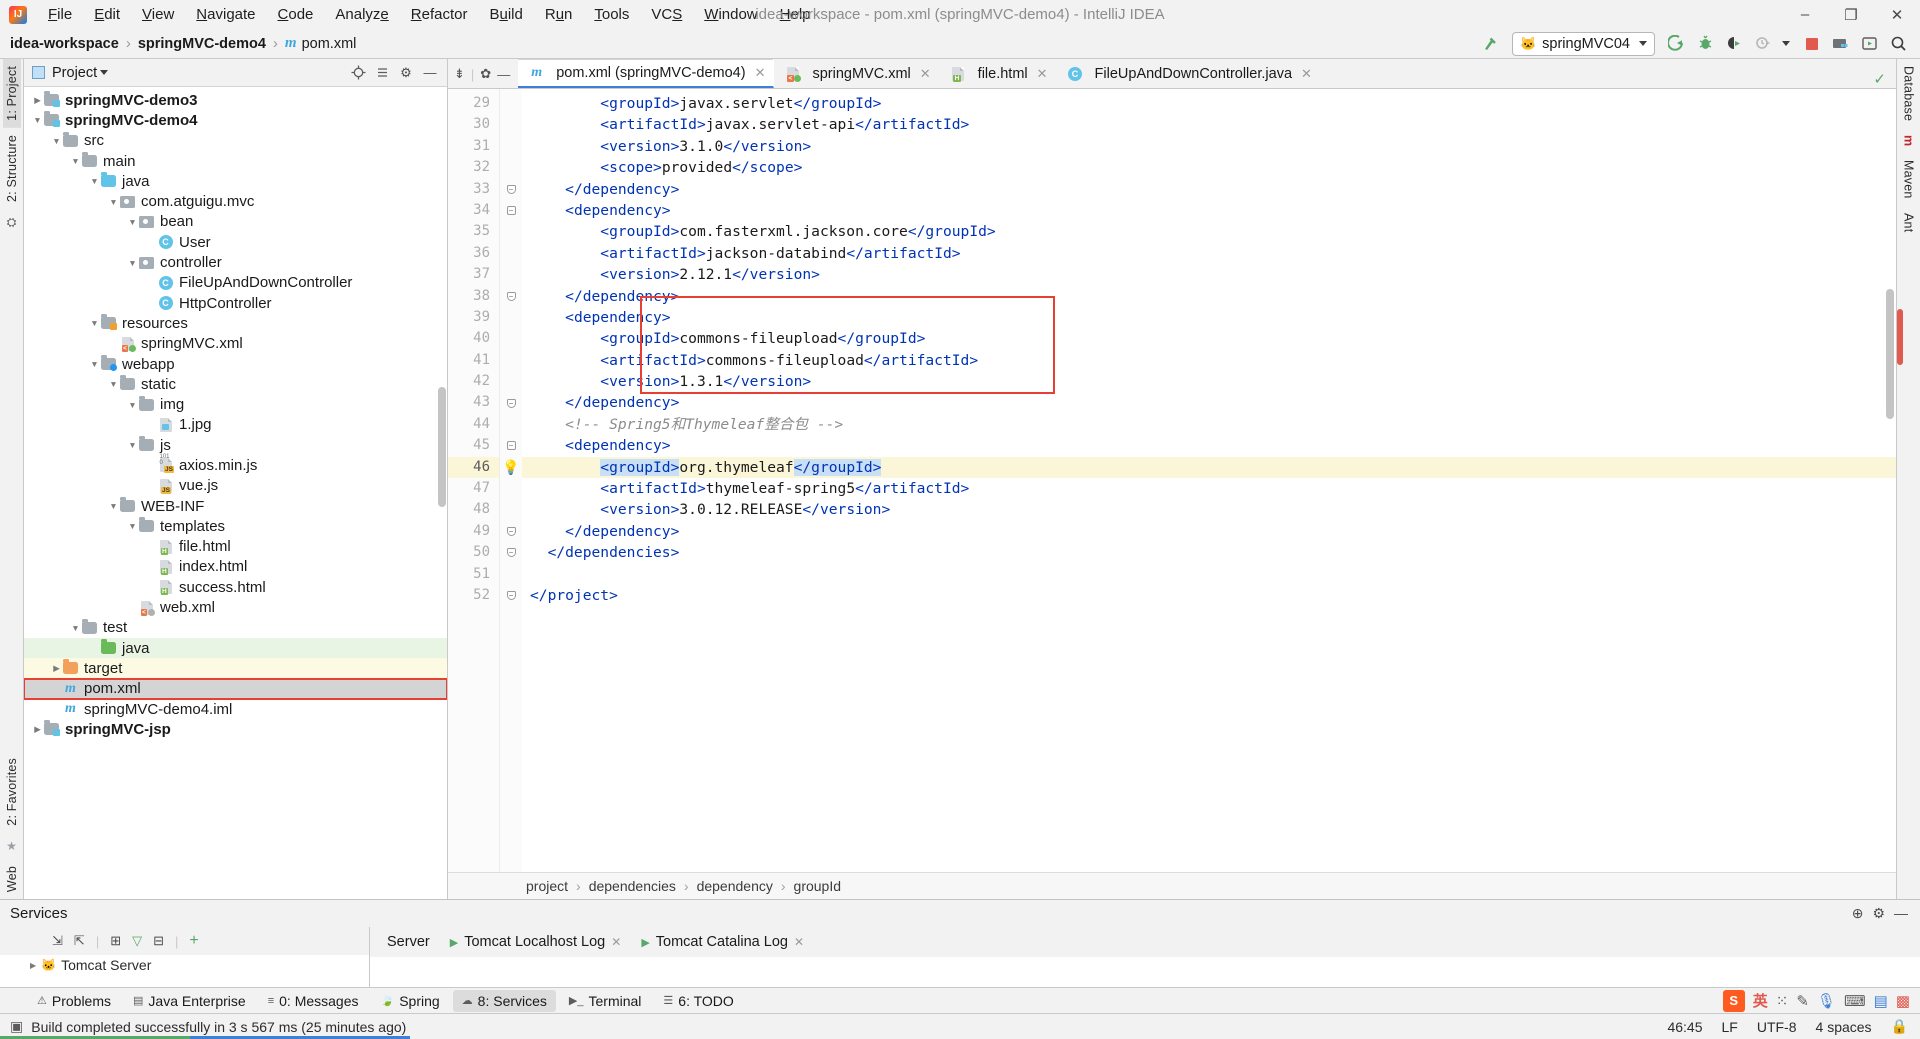  I want to click on maximize-button: ❐, so click(1851, 14).